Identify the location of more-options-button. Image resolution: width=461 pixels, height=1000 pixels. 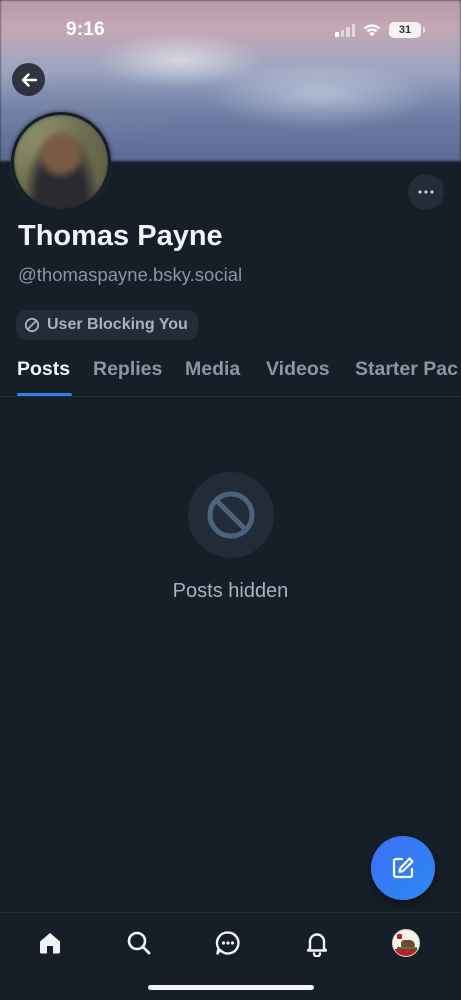
(426, 192).